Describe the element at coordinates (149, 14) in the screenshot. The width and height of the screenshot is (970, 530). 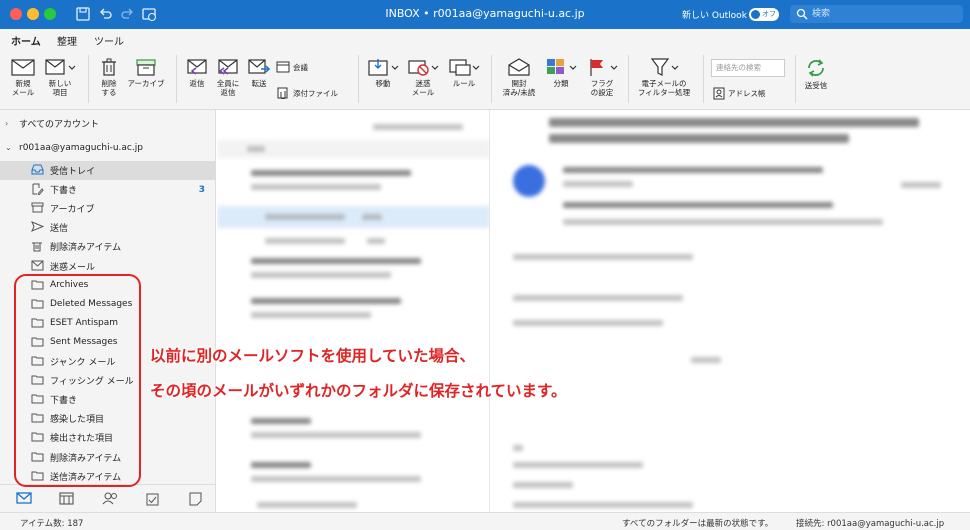
I see `sync-icon` at that location.